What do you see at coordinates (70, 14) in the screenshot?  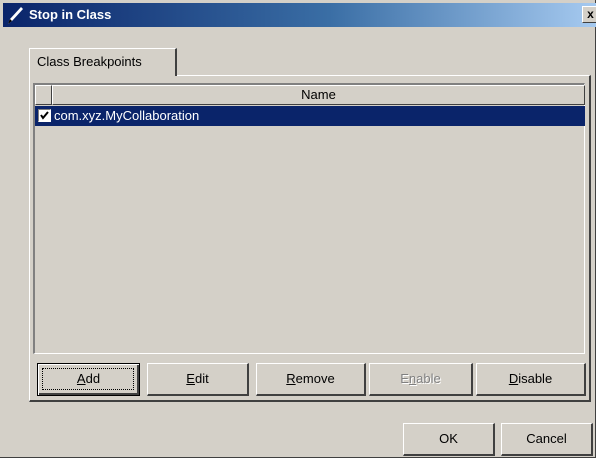 I see `window-title: Stop in Class` at bounding box center [70, 14].